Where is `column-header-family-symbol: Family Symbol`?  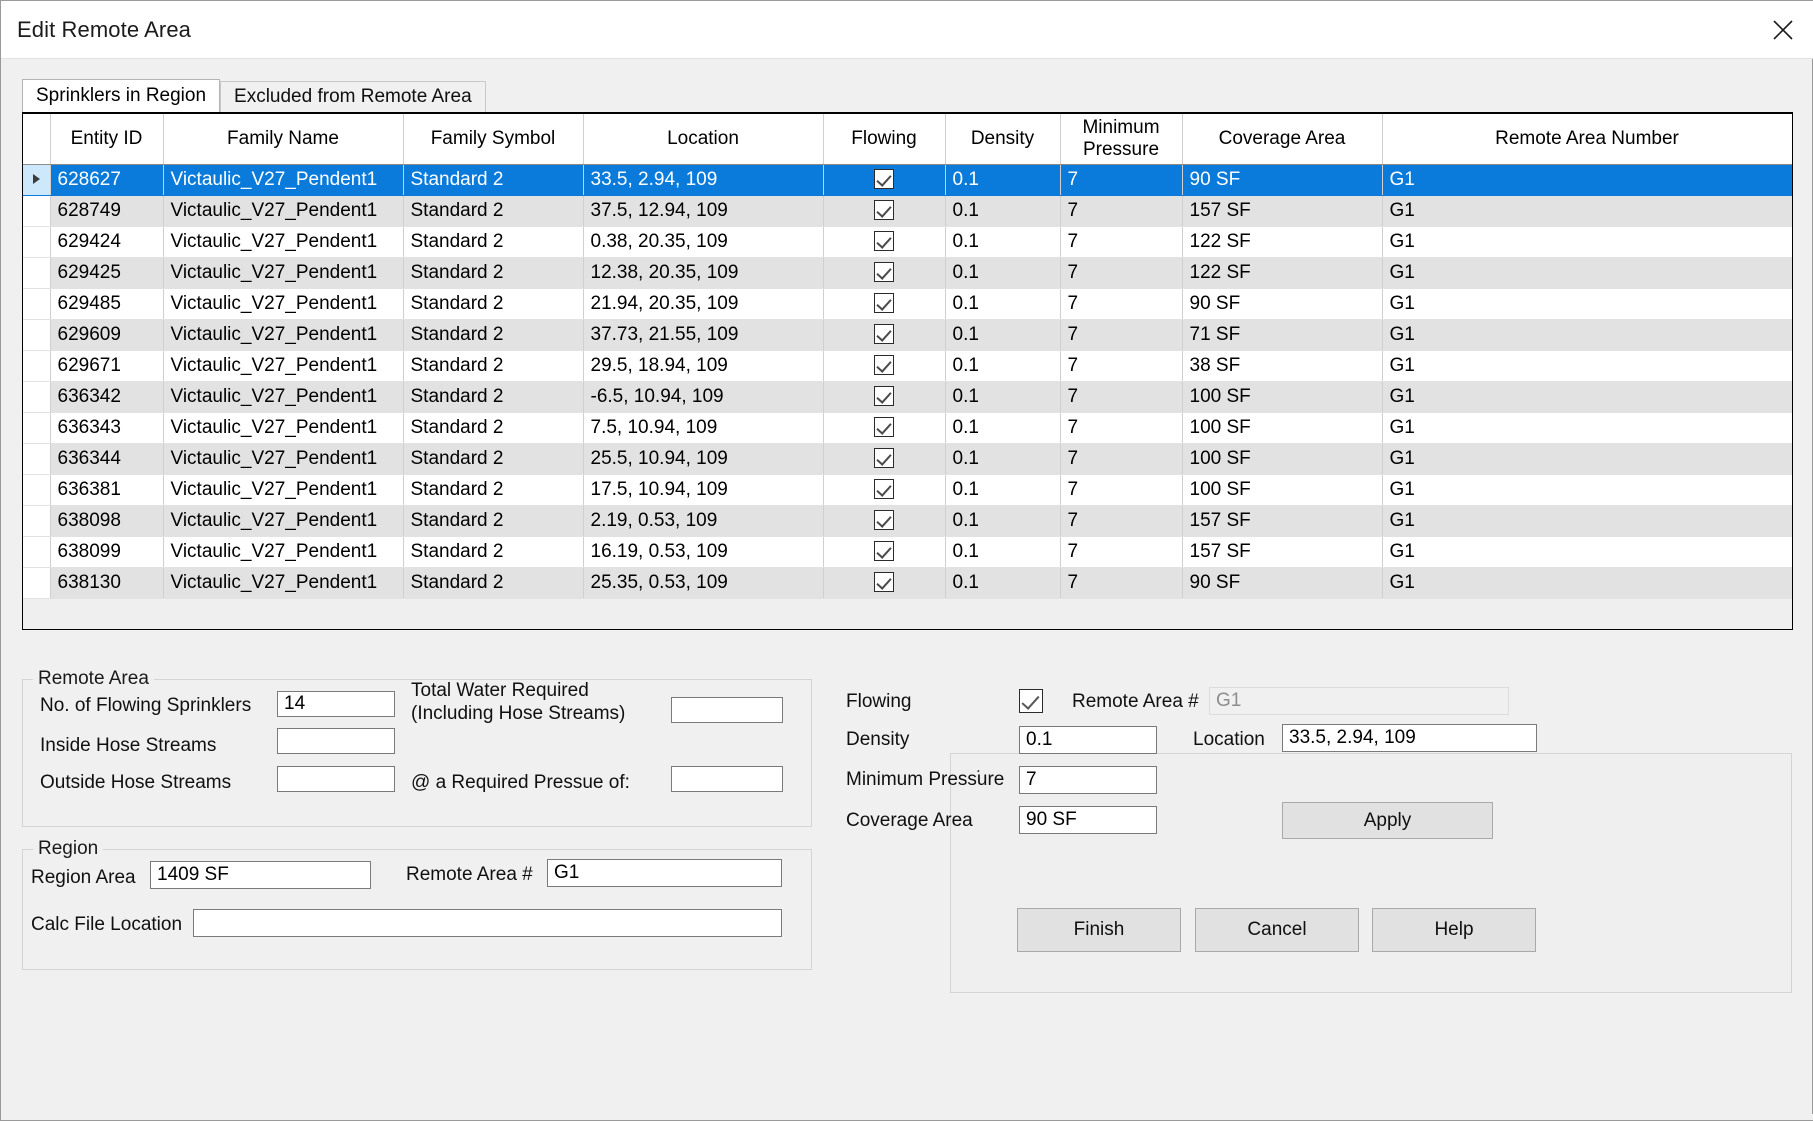 column-header-family-symbol: Family Symbol is located at coordinates (493, 139).